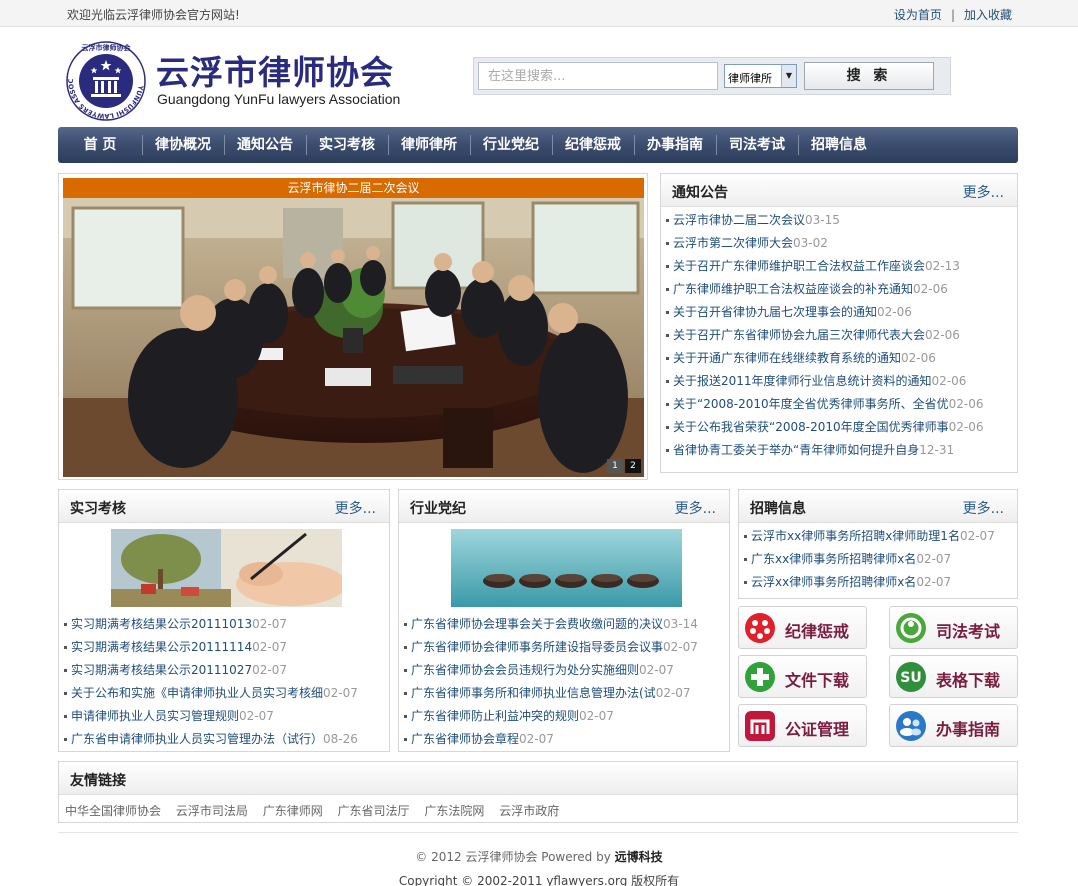 The image size is (1078, 886). I want to click on list-item: 实习期满考核结果公示2011102702-07, so click(224, 670).